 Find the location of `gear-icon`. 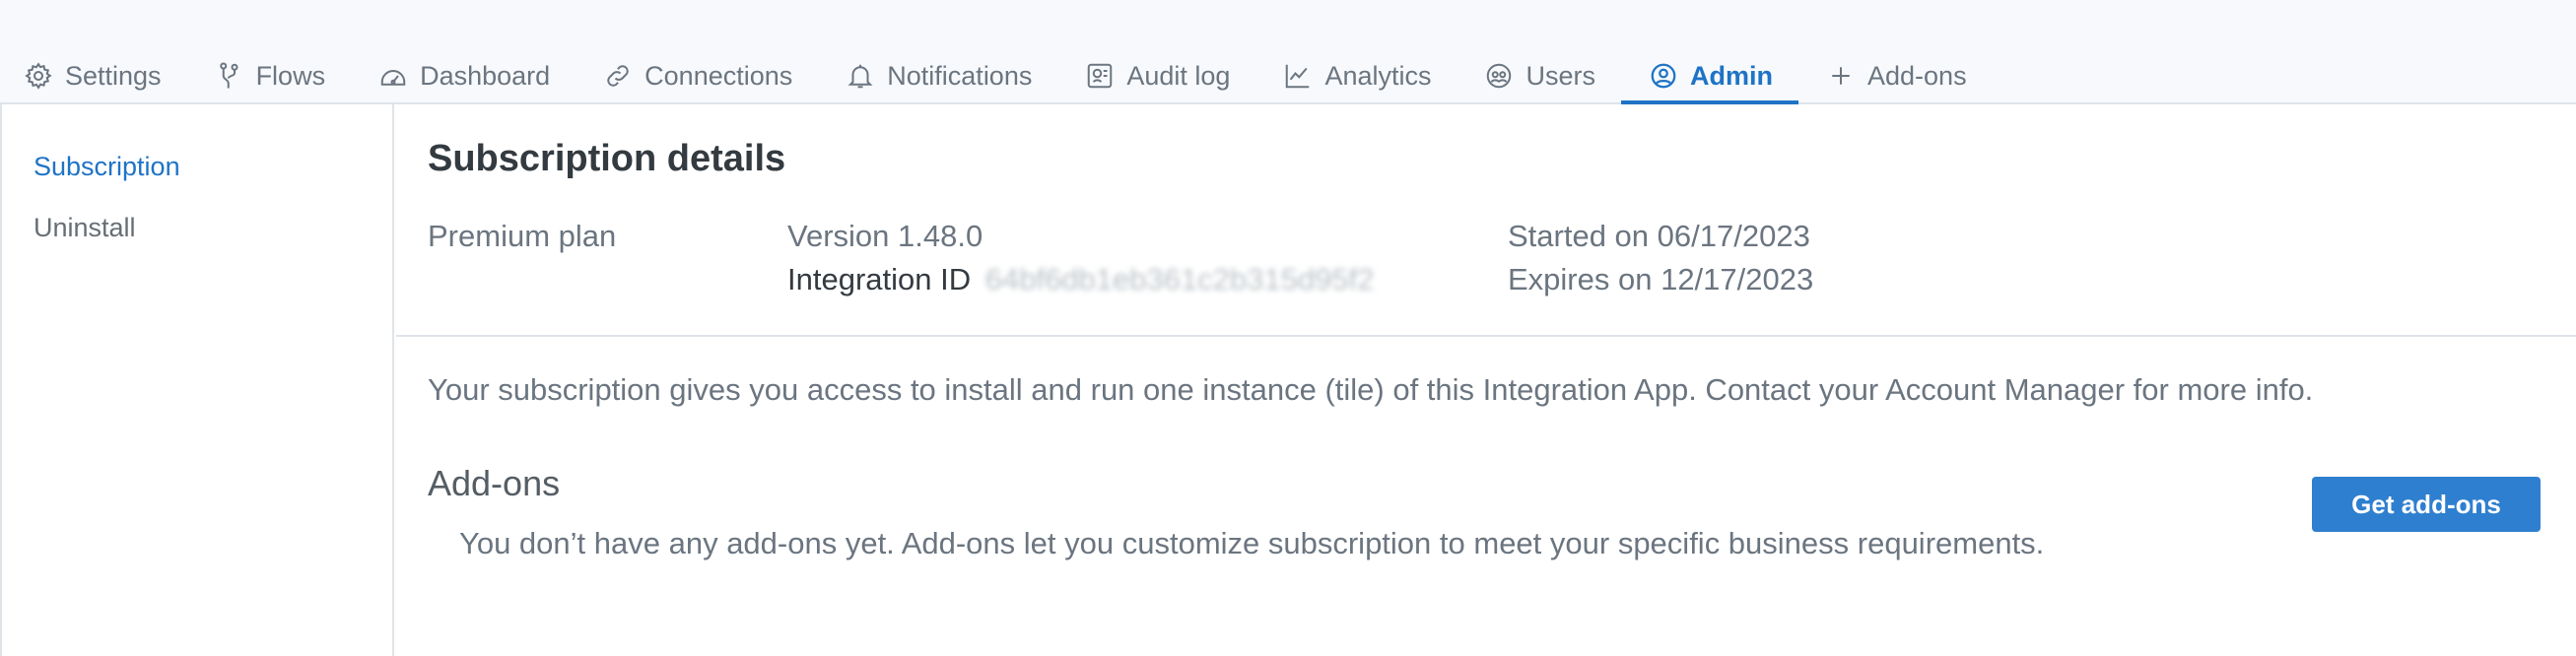

gear-icon is located at coordinates (38, 76).